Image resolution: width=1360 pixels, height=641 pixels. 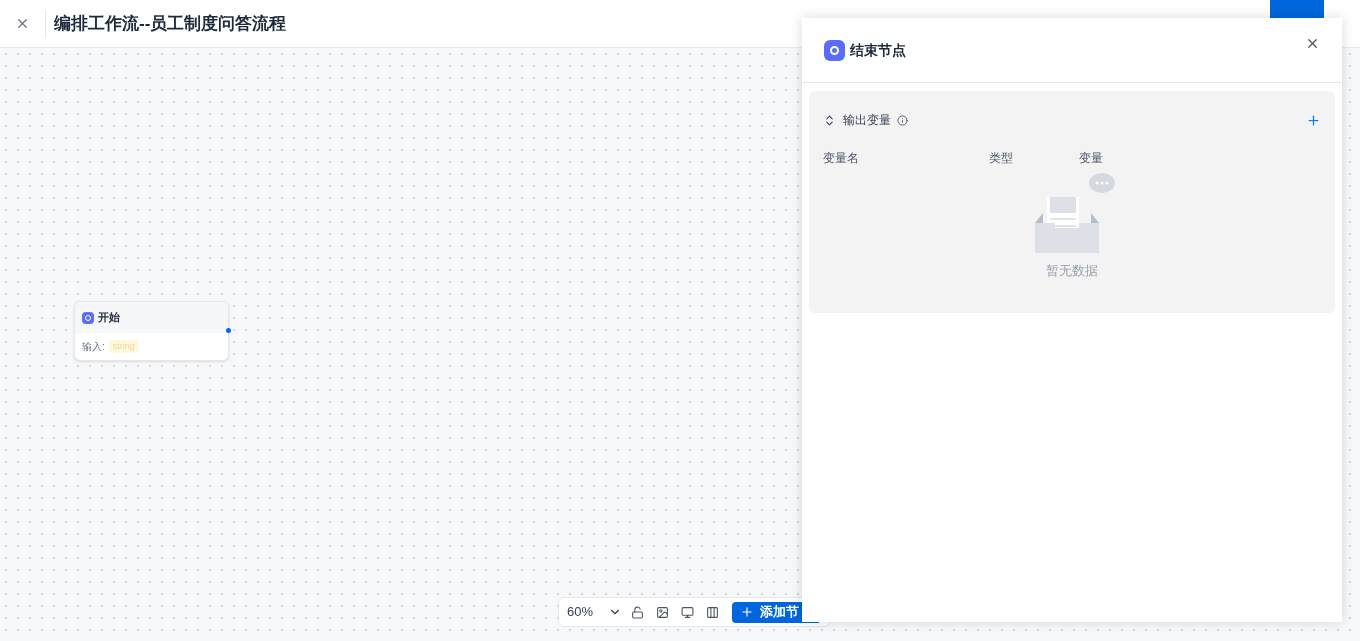 I want to click on zoom-select: 60%, so click(x=595, y=612).